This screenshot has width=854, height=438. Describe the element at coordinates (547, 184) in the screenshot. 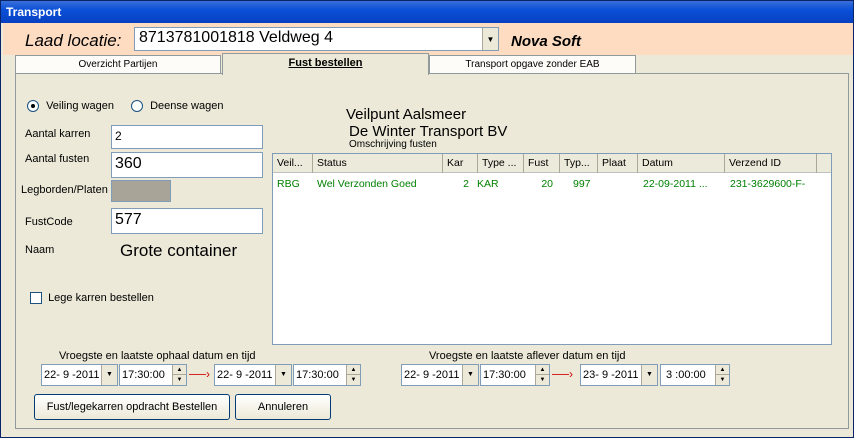

I see `cell-fust: 20` at that location.